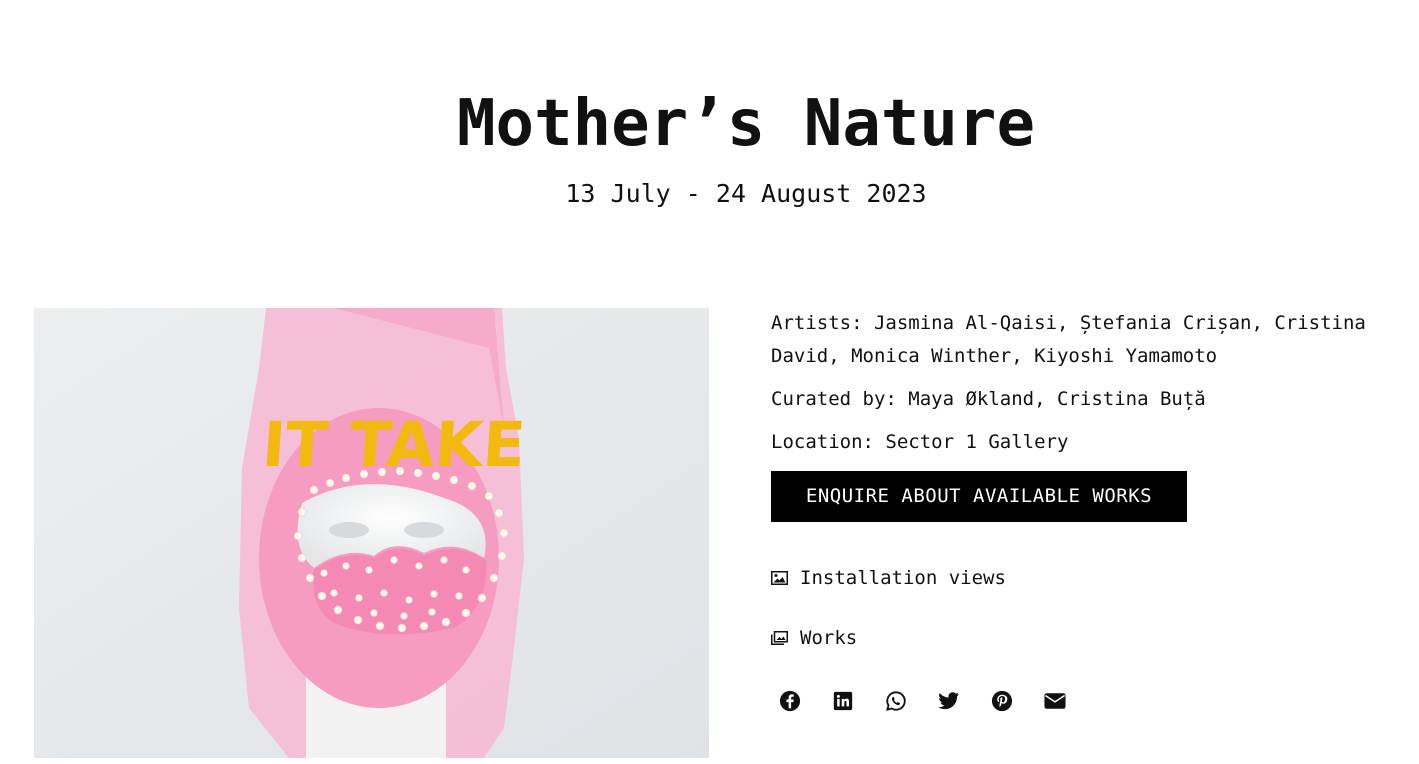 This screenshot has width=1419, height=764. Describe the element at coordinates (817, 323) in the screenshot. I see `artists-label: Artists:` at that location.